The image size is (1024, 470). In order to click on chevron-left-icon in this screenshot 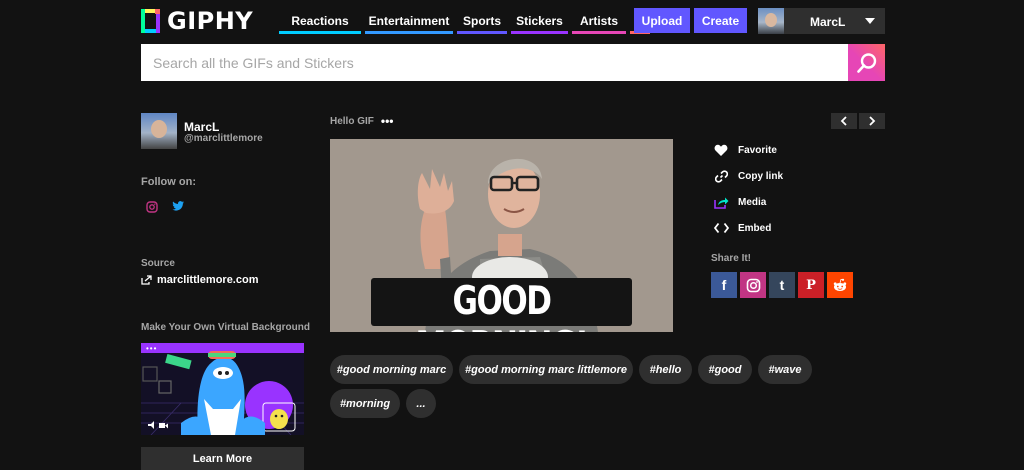, I will do `click(843, 121)`.